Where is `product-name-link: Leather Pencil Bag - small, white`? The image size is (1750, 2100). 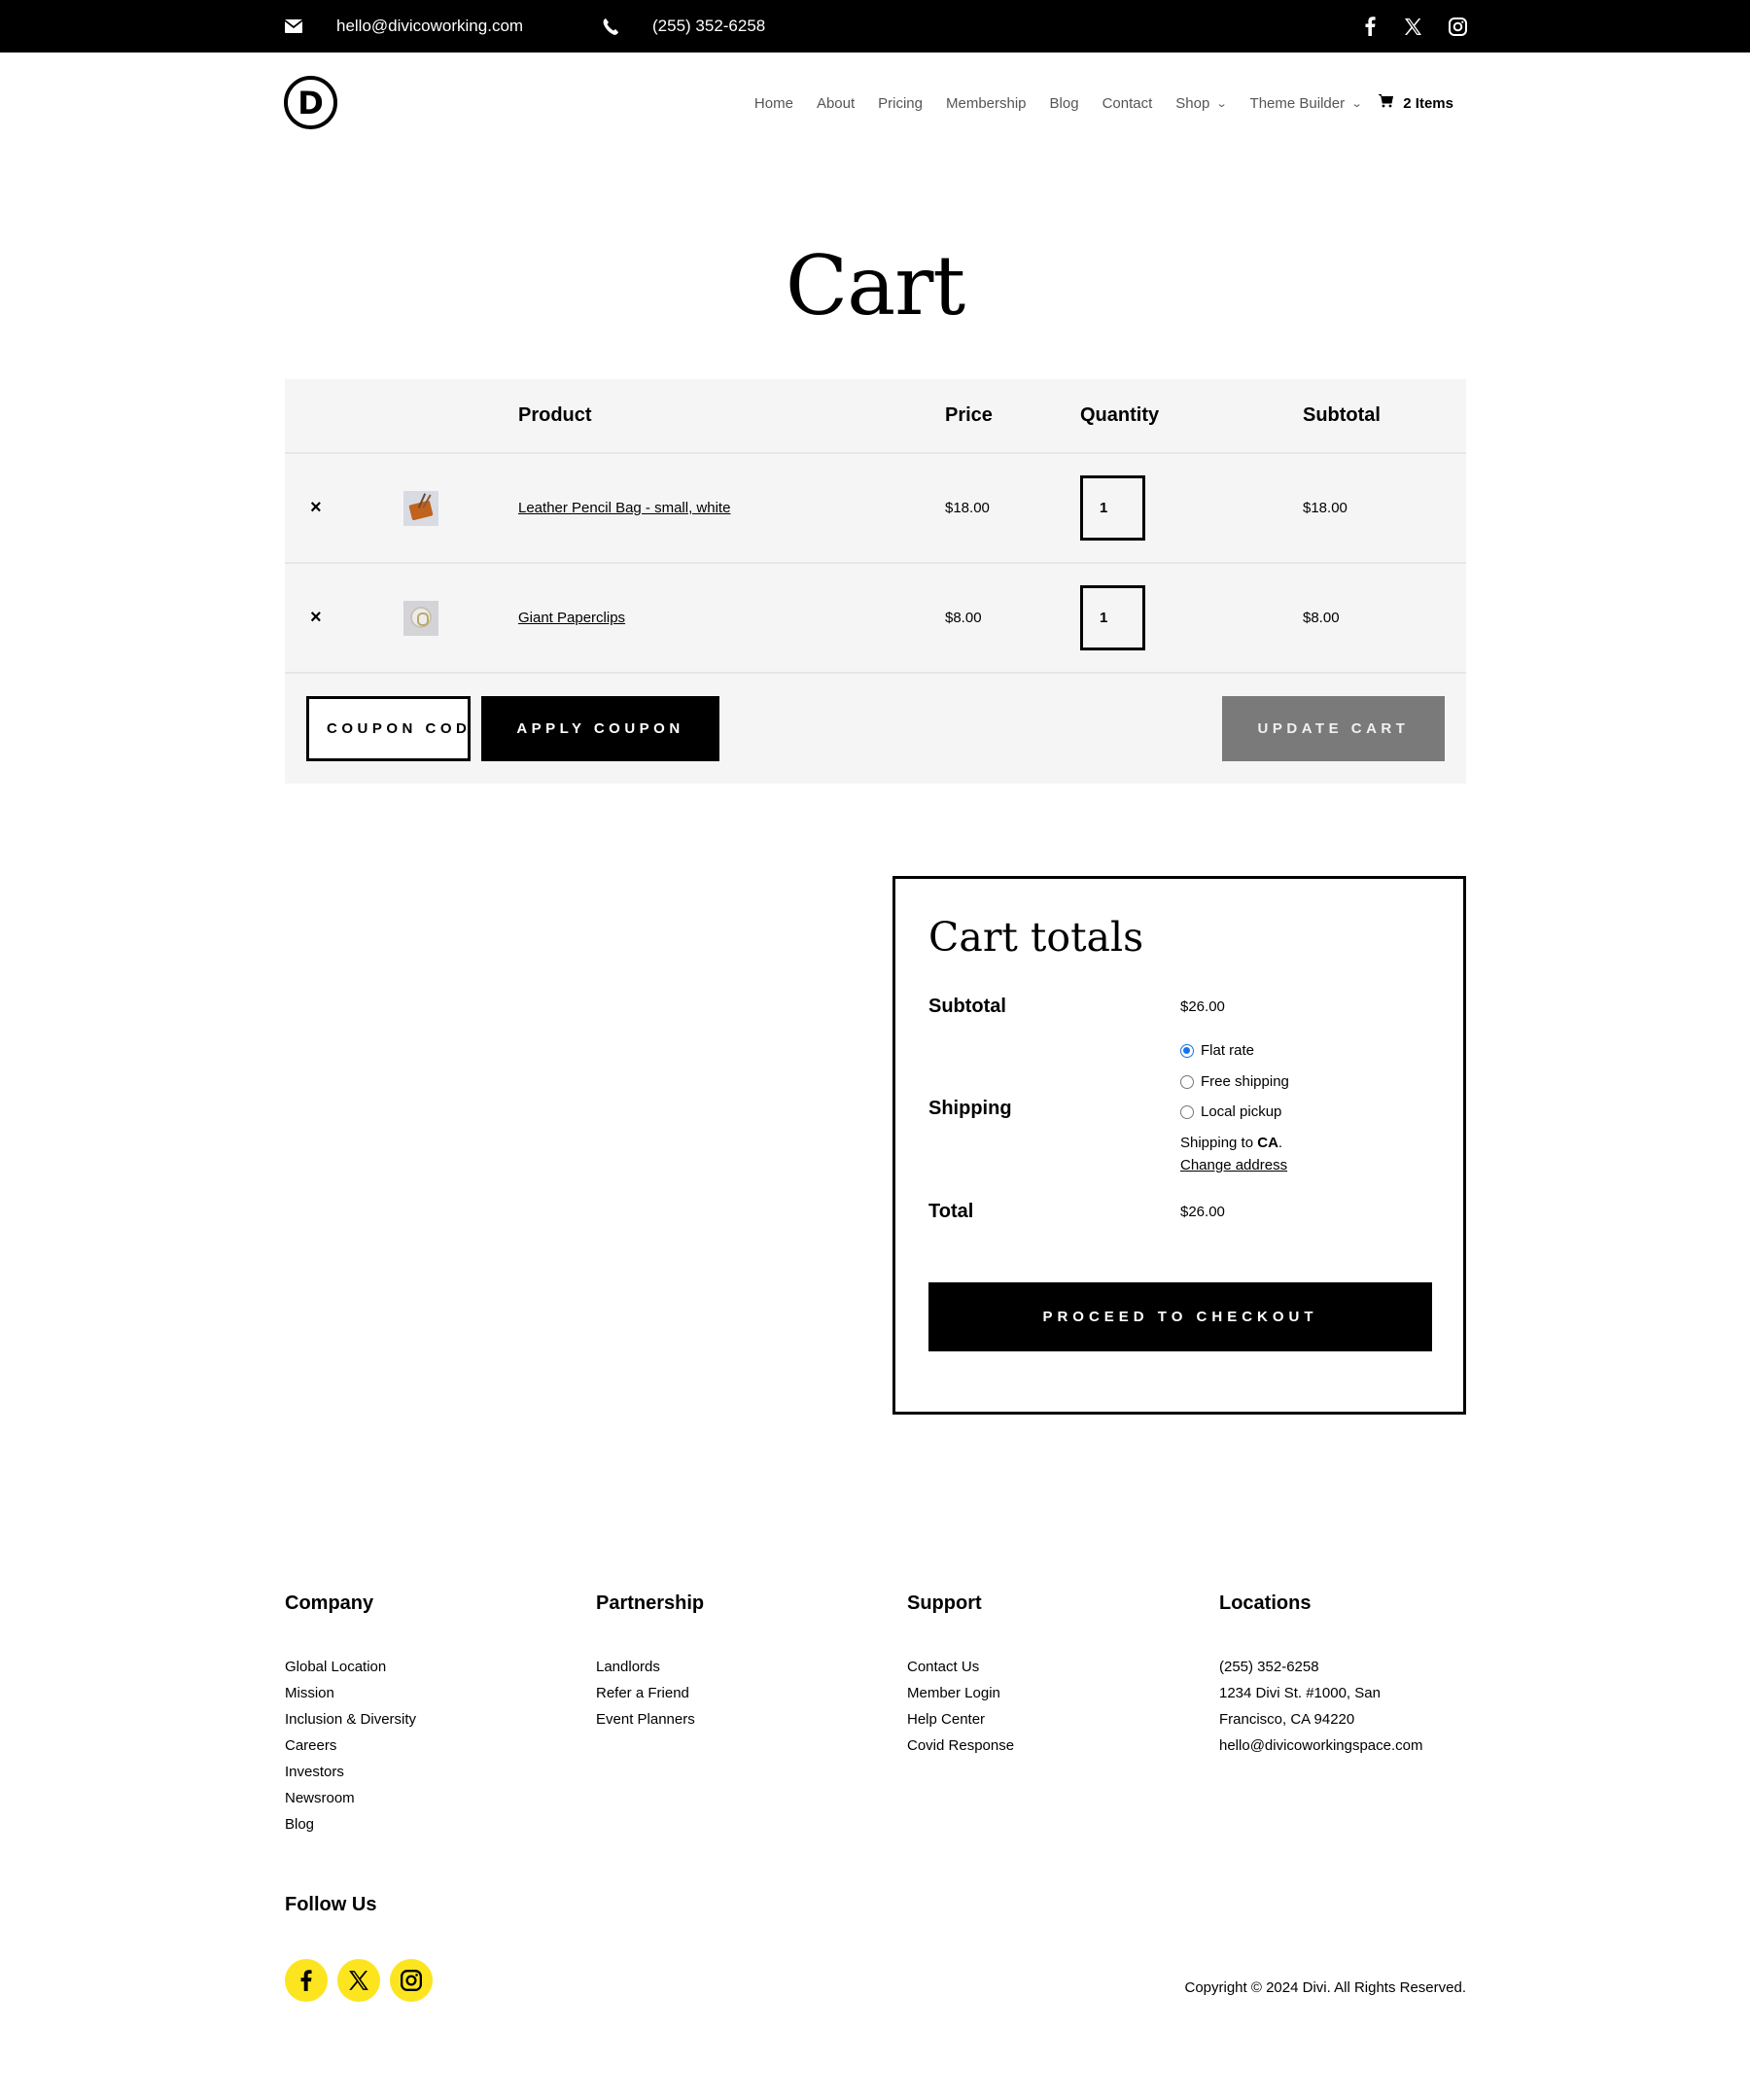
product-name-link: Leather Pencil Bag - small, white is located at coordinates (624, 508).